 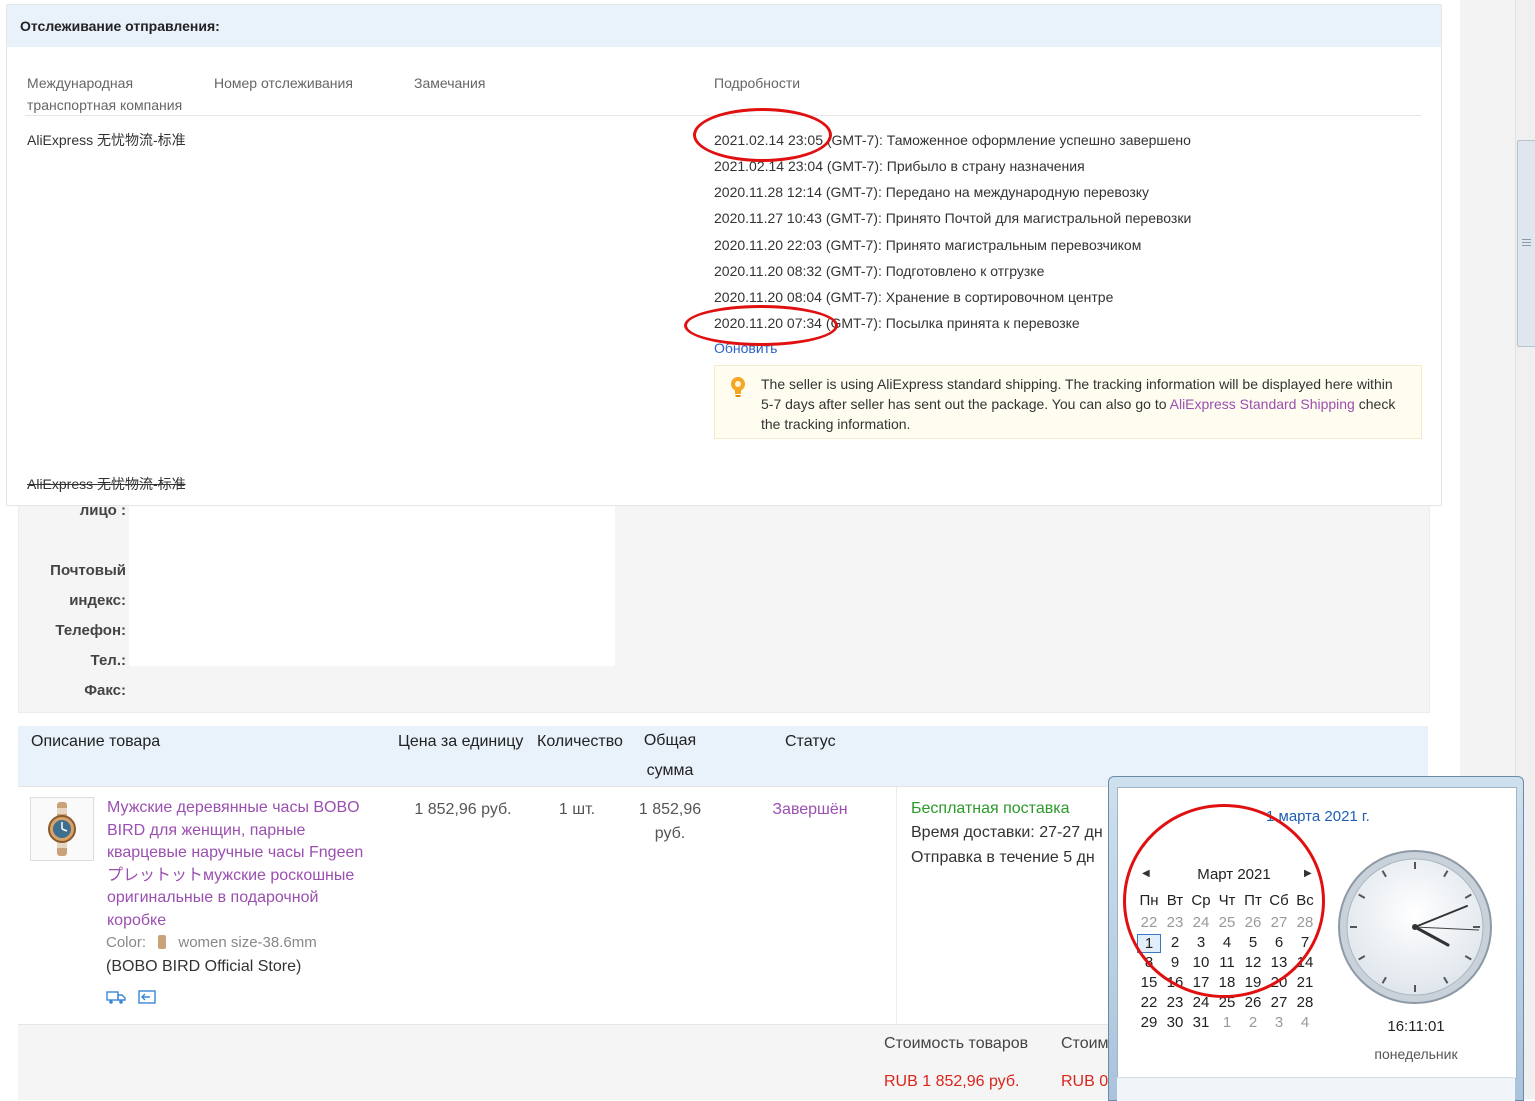 What do you see at coordinates (1149, 943) in the screenshot?
I see `calendar-day-today: 1` at bounding box center [1149, 943].